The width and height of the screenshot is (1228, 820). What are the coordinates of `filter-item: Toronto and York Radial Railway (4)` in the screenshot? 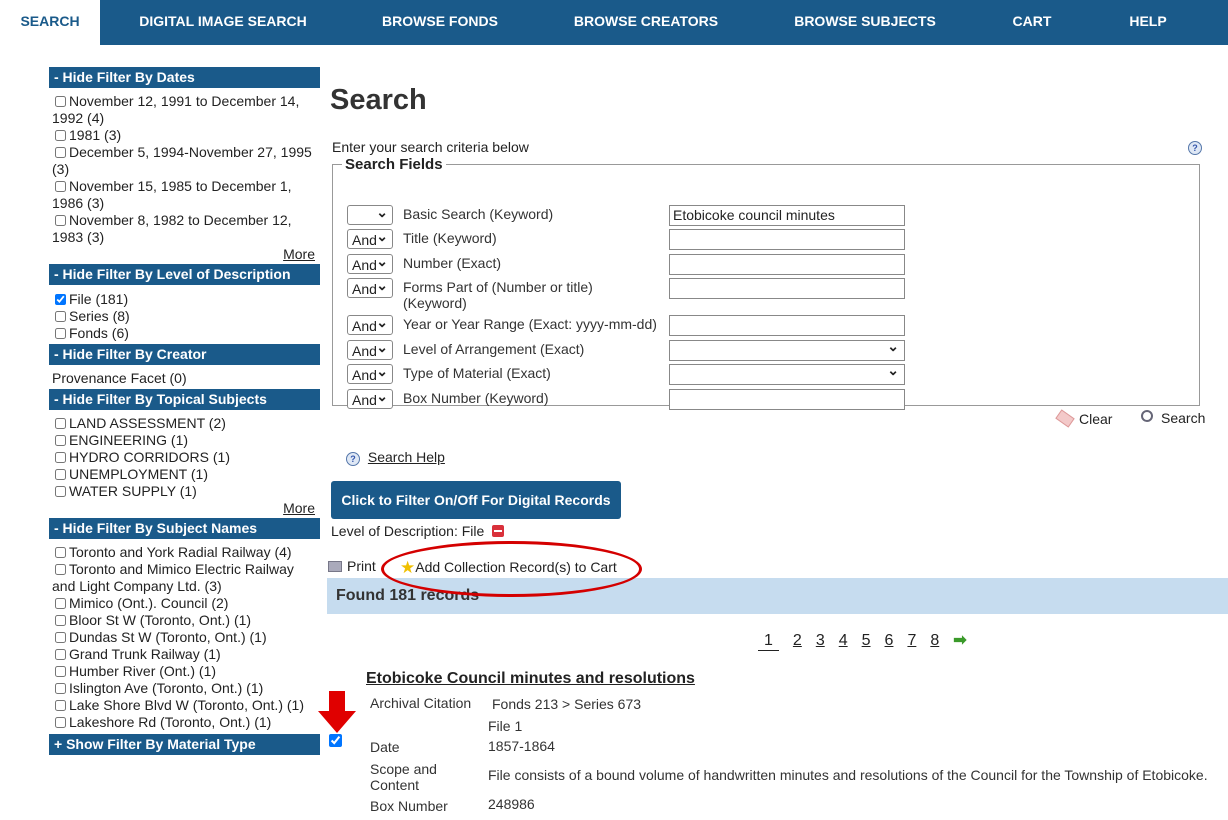 It's located at (184, 552).